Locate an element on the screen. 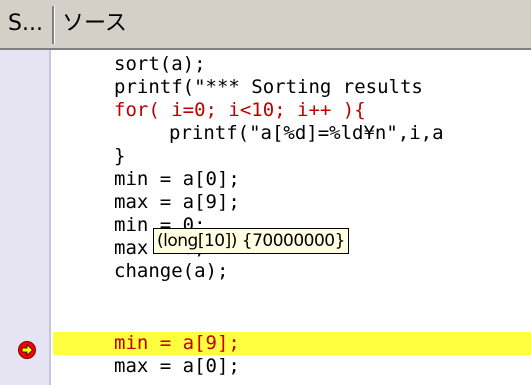 The width and height of the screenshot is (531, 385). code-line: printf("*** Sorting results is located at coordinates (292, 87).